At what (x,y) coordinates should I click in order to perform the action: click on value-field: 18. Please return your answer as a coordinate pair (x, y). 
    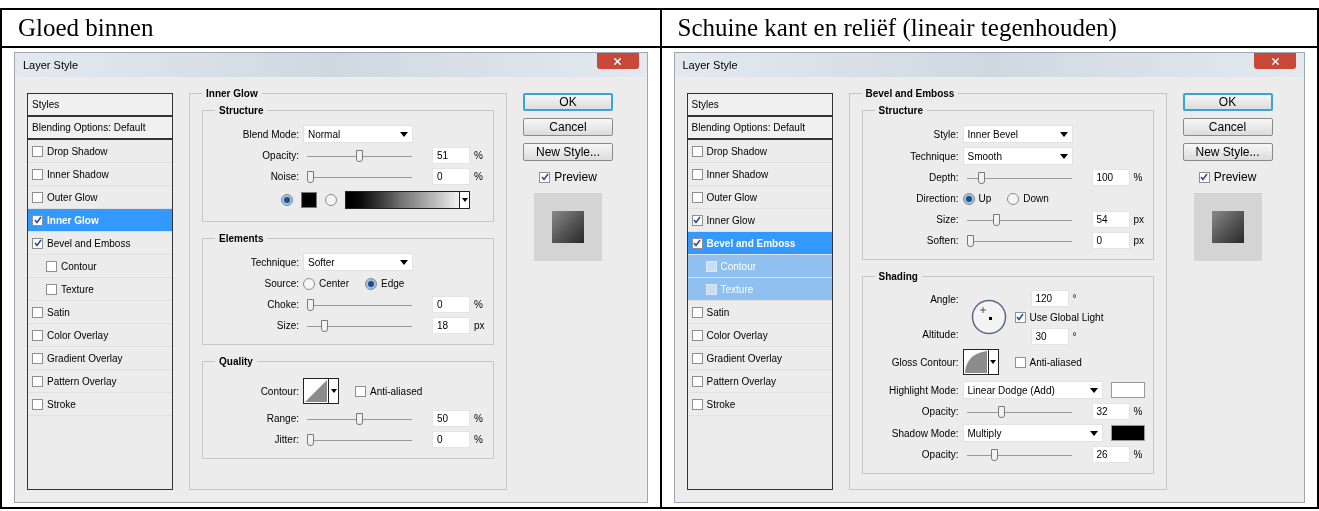
    Looking at the image, I should click on (451, 325).